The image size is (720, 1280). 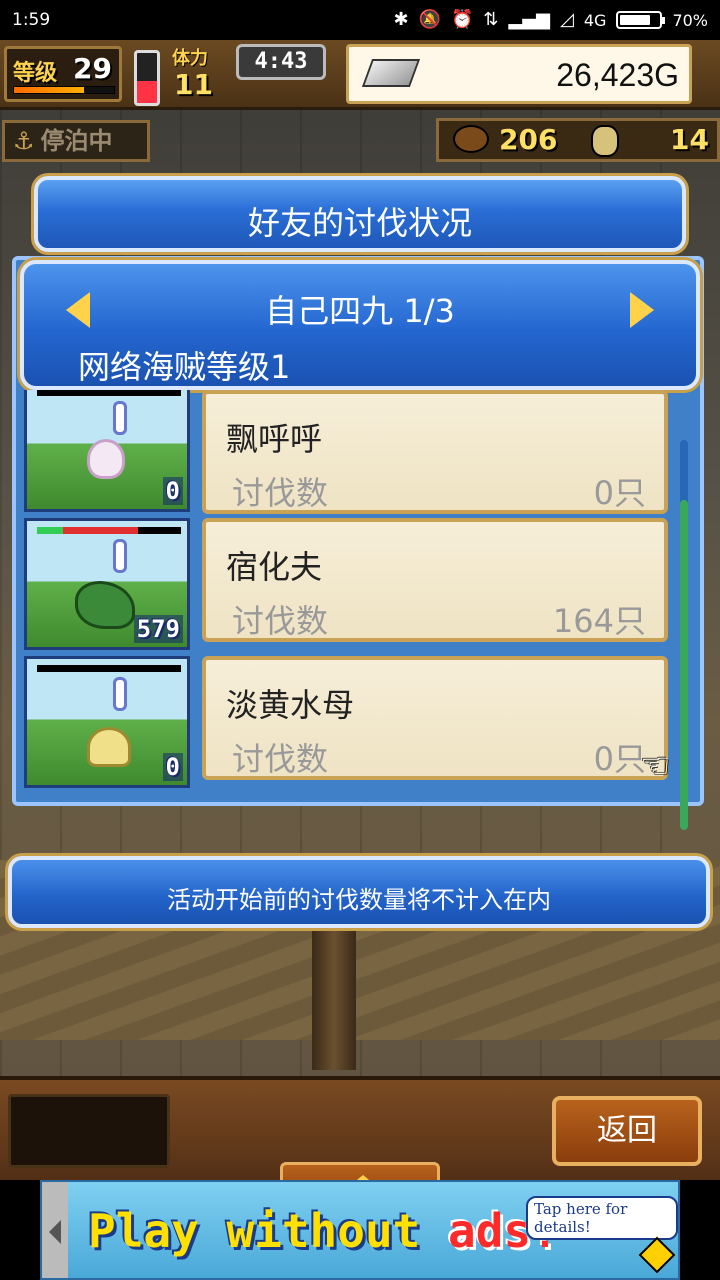 I want to click on medal-icon, so click(x=605, y=141).